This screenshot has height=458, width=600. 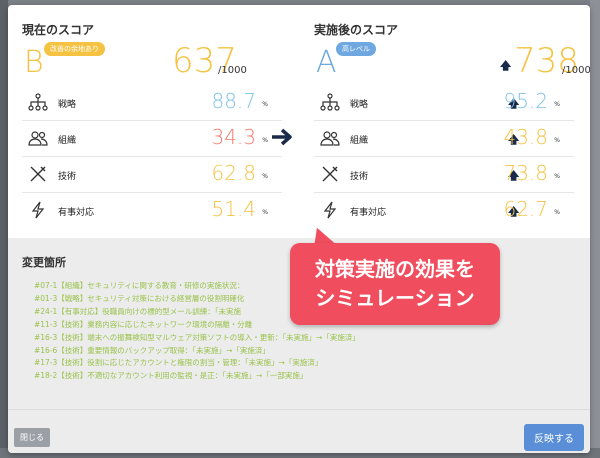 I want to click on metric-value: 73.8, so click(x=525, y=173).